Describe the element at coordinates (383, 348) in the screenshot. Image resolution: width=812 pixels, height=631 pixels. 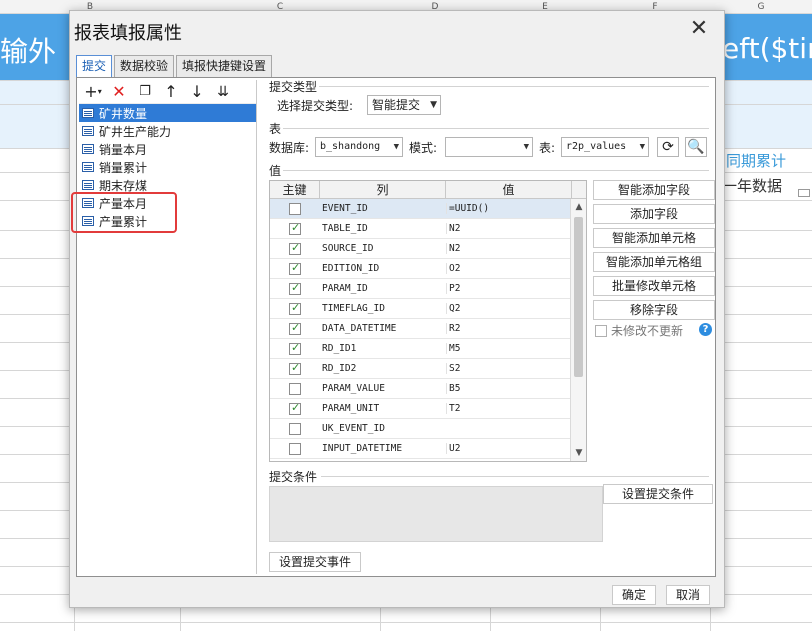
I see `column-name-cell: RD_ID1` at that location.